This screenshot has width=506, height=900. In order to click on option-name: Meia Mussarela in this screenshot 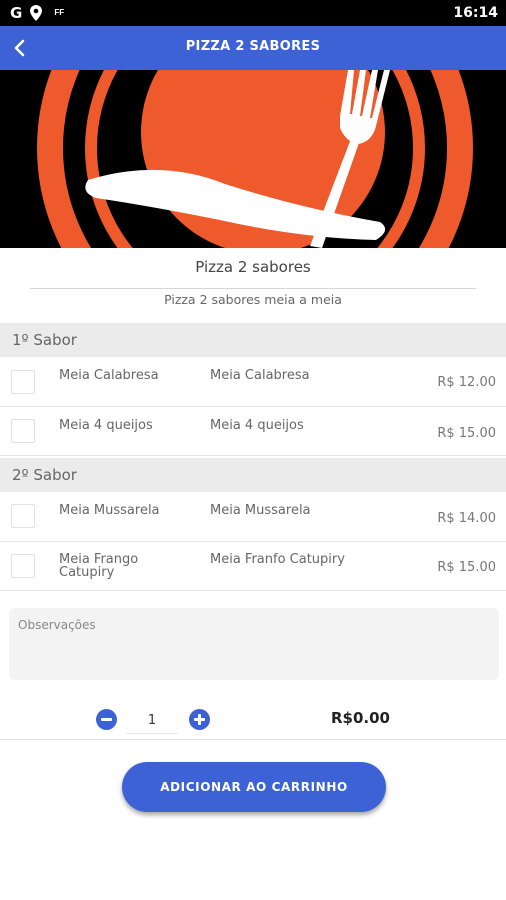, I will do `click(109, 510)`.